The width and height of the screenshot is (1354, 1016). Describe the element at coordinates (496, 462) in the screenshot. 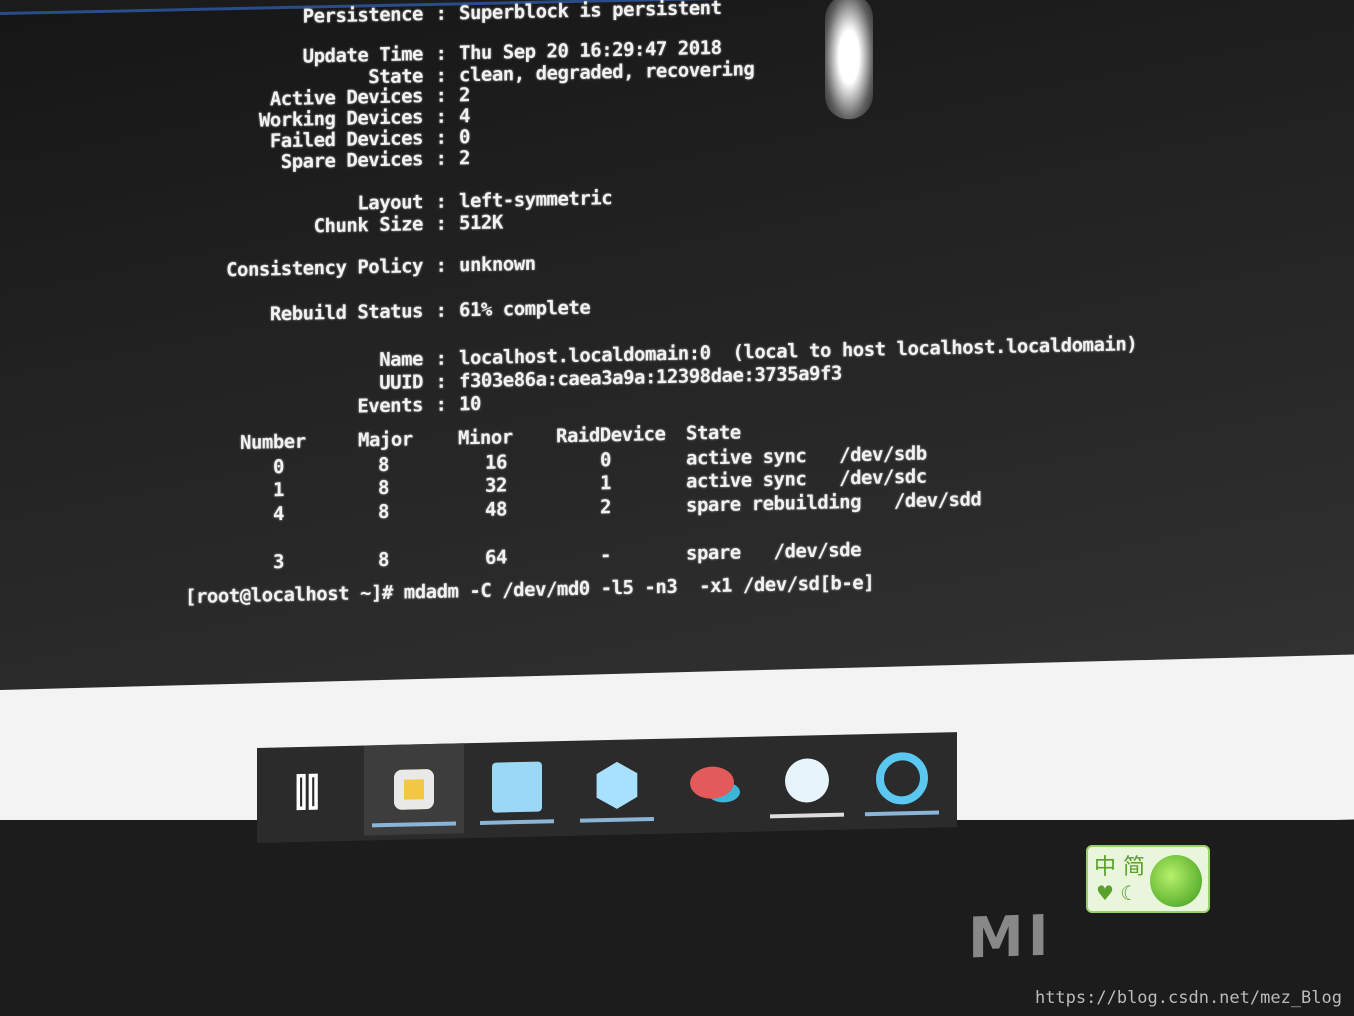

I see `table-cell: 16` at that location.